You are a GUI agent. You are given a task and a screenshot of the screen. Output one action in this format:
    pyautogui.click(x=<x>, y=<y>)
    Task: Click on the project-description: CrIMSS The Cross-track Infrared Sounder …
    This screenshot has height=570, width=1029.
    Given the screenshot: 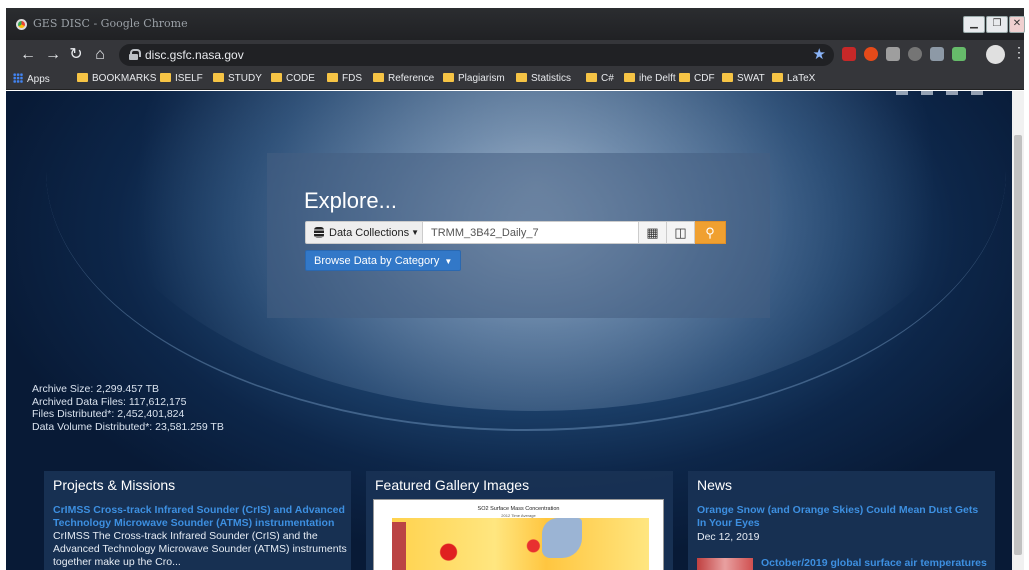 What is the action you would take?
    pyautogui.click(x=200, y=549)
    